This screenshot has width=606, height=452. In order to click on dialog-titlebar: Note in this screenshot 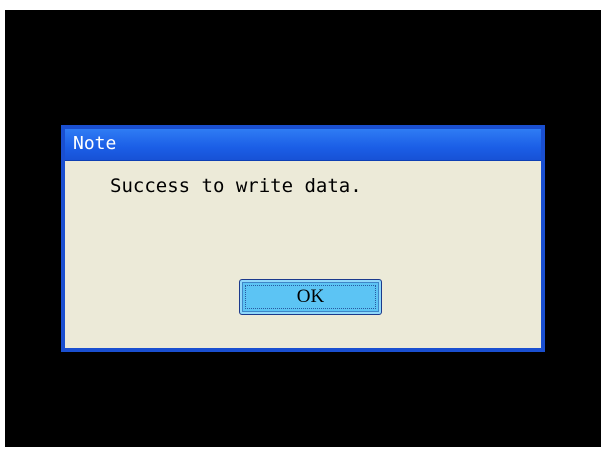, I will do `click(303, 145)`.